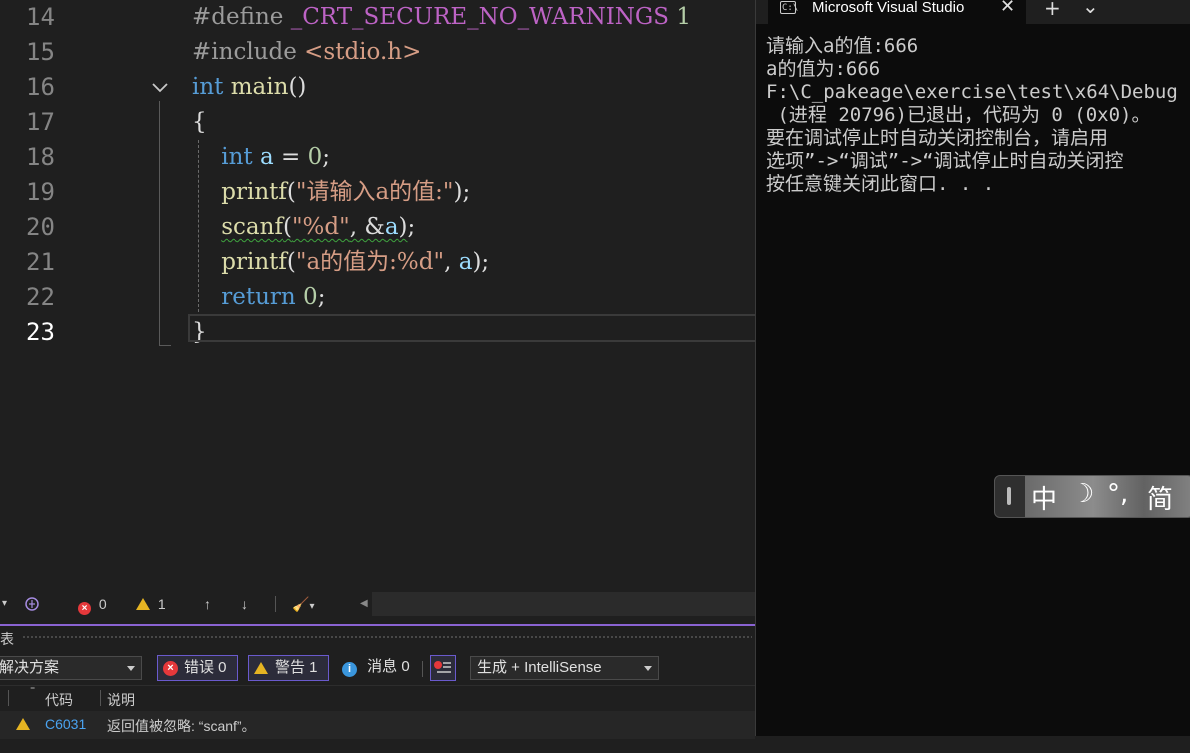 This screenshot has width=1190, height=753. What do you see at coordinates (403, 227) in the screenshot?
I see `code-token: )` at bounding box center [403, 227].